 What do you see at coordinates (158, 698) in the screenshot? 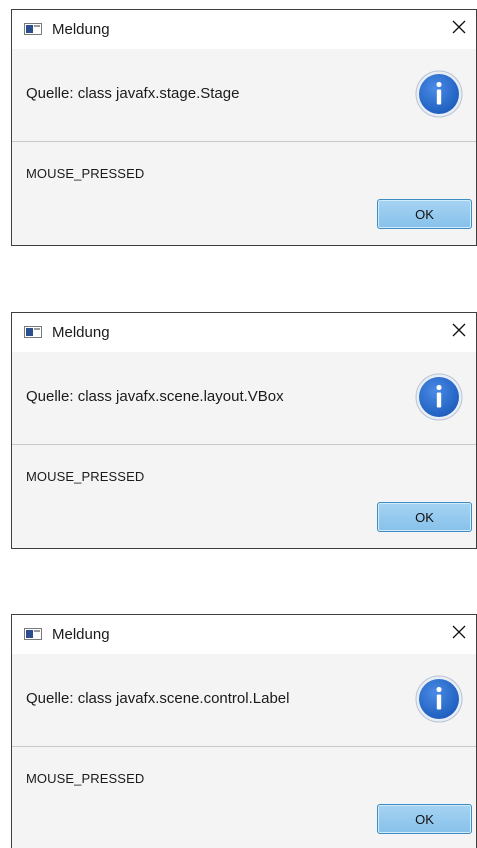
I see `header-message: Quelle: class javafx.scene.control.Label` at bounding box center [158, 698].